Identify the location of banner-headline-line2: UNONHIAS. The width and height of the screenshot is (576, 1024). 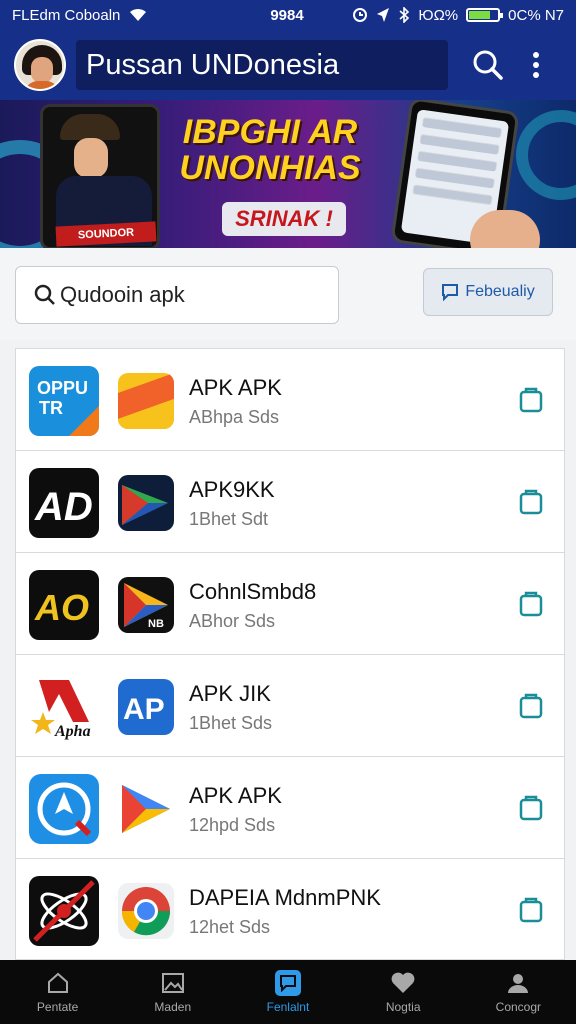
(270, 168).